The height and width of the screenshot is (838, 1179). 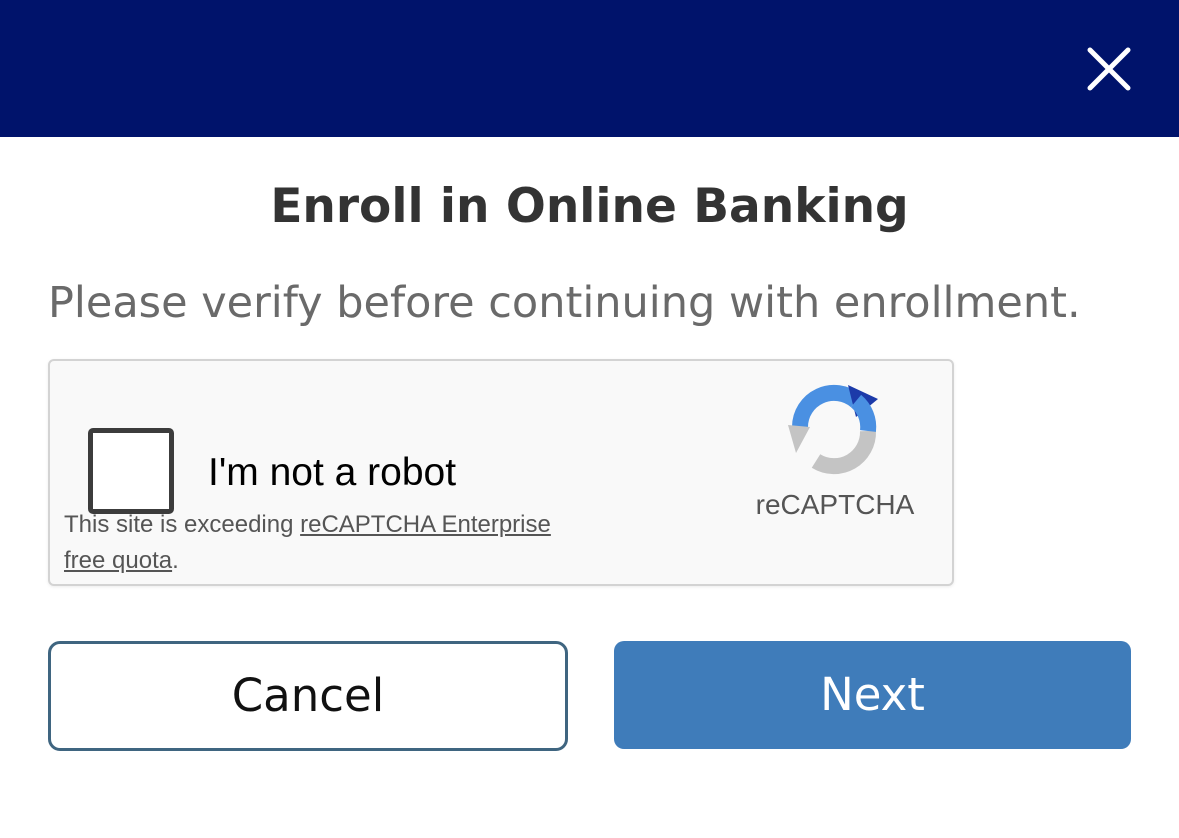 What do you see at coordinates (182, 524) in the screenshot?
I see `recaptcha-note-prefix: This site is exceeding` at bounding box center [182, 524].